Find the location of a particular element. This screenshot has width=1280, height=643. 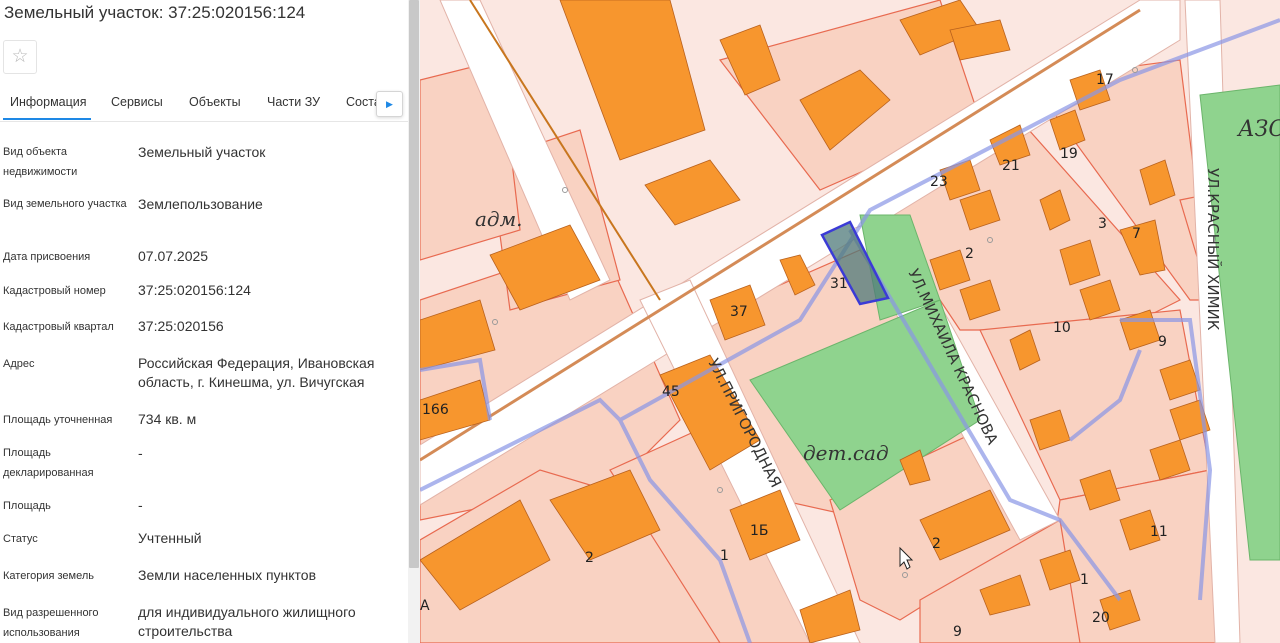

house-number: 23 is located at coordinates (939, 182).